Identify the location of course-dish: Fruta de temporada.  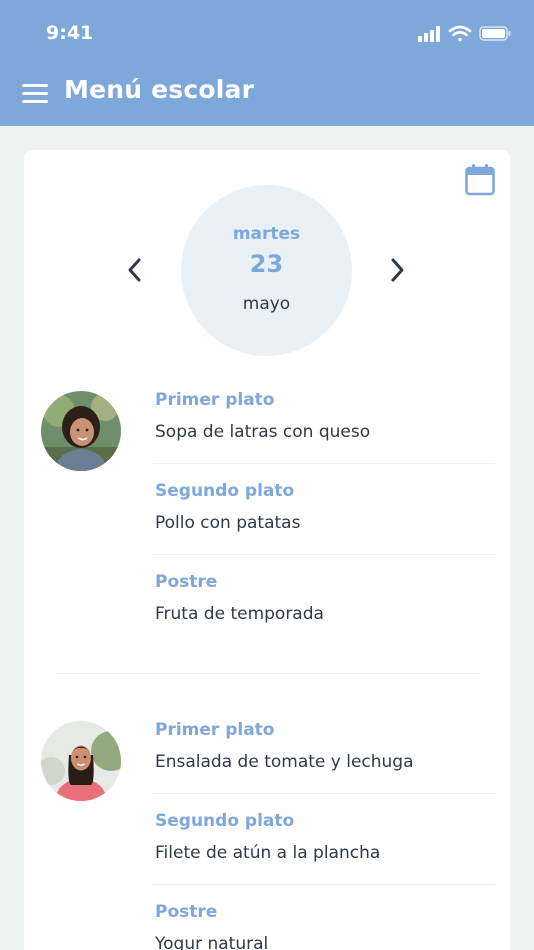
(239, 614).